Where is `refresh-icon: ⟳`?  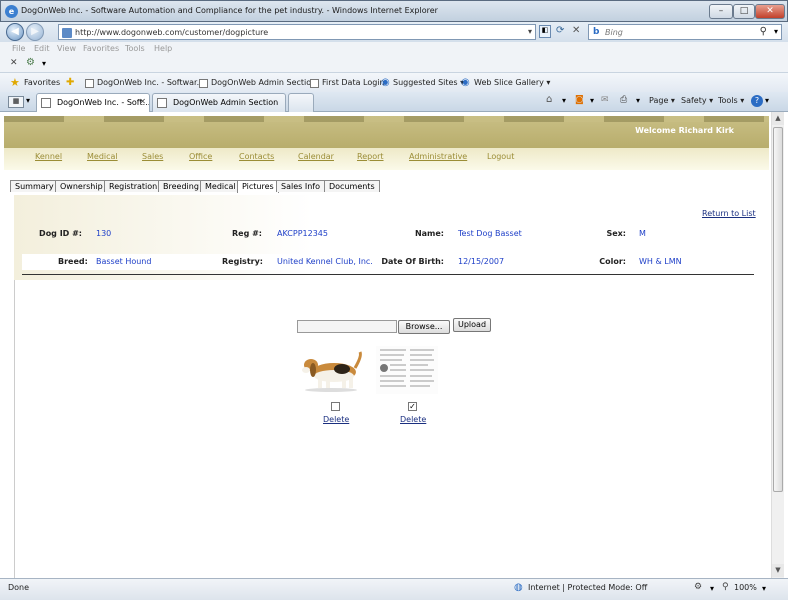 refresh-icon: ⟳ is located at coordinates (560, 30).